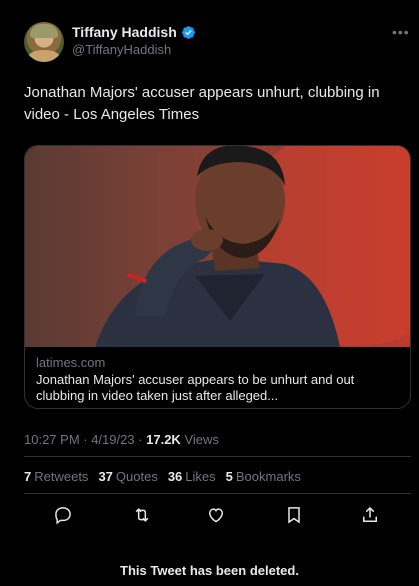 The image size is (419, 586). I want to click on likes-label: Likes, so click(200, 476).